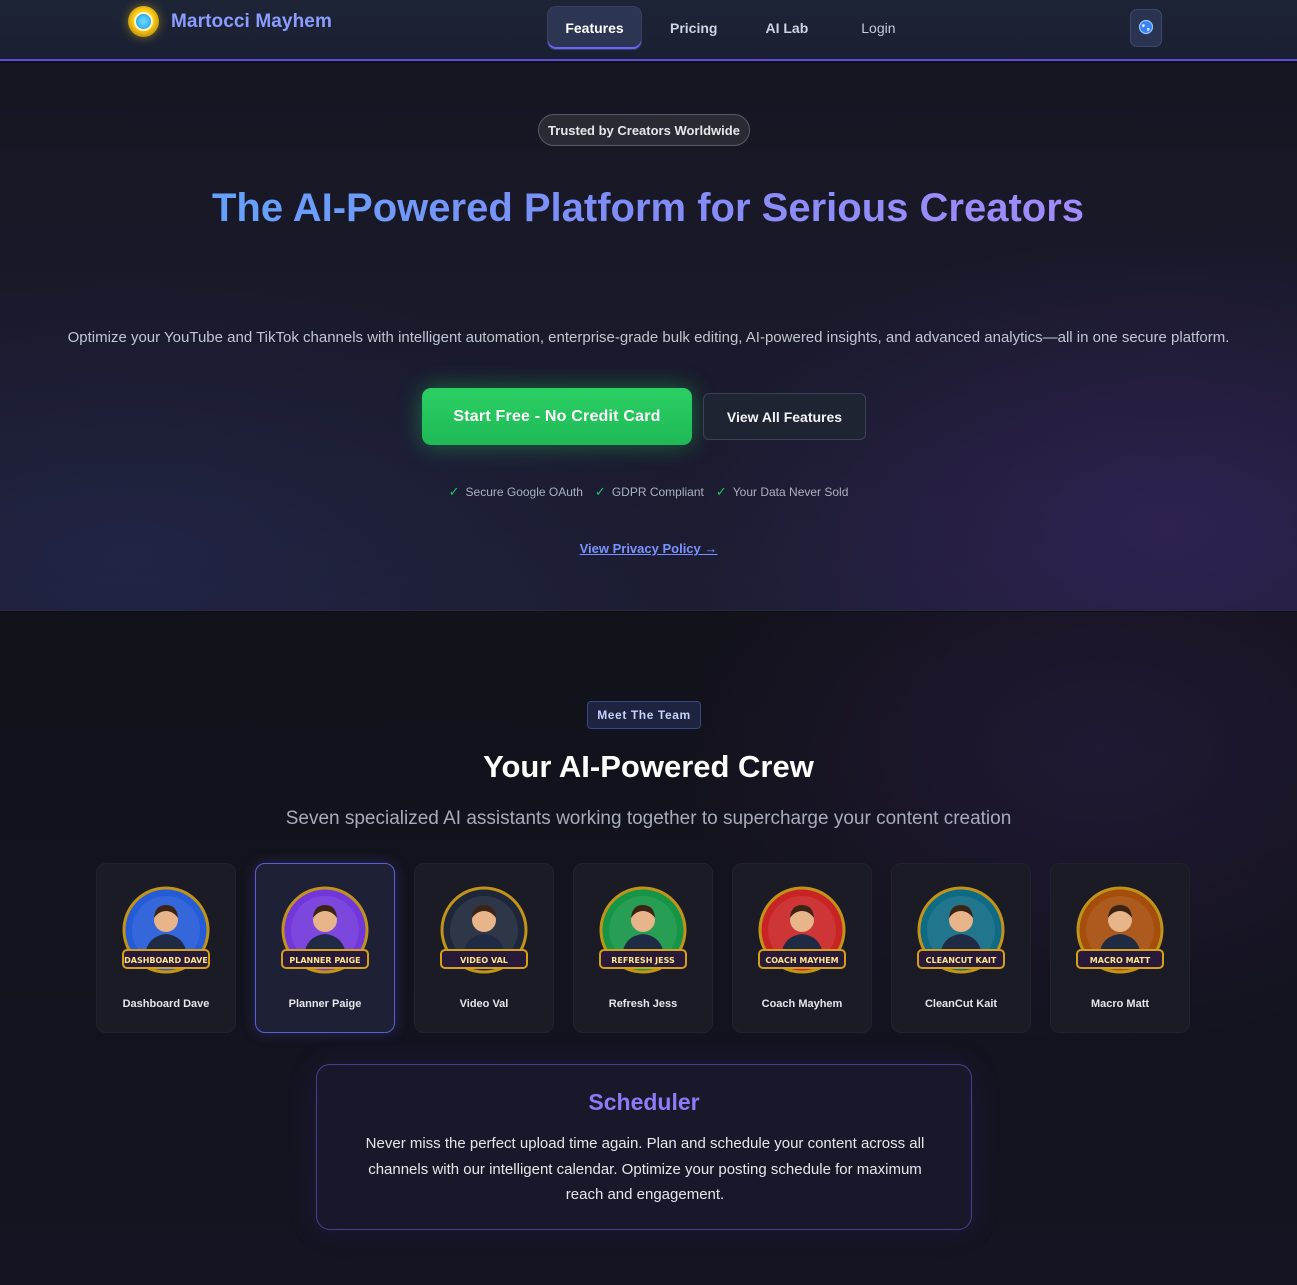  What do you see at coordinates (692, 28) in the screenshot?
I see `nav-link-pricing: Pricing` at bounding box center [692, 28].